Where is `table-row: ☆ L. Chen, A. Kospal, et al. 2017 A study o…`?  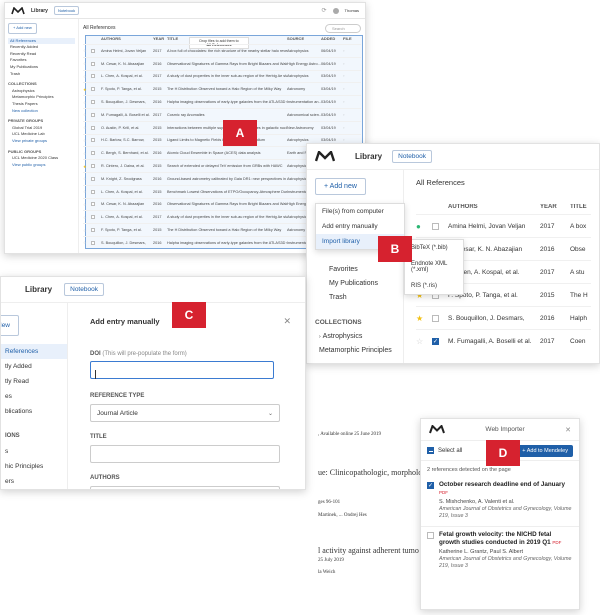 table-row: ☆ L. Chen, A. Kospal, et al. 2017 A study o… is located at coordinates (222, 76).